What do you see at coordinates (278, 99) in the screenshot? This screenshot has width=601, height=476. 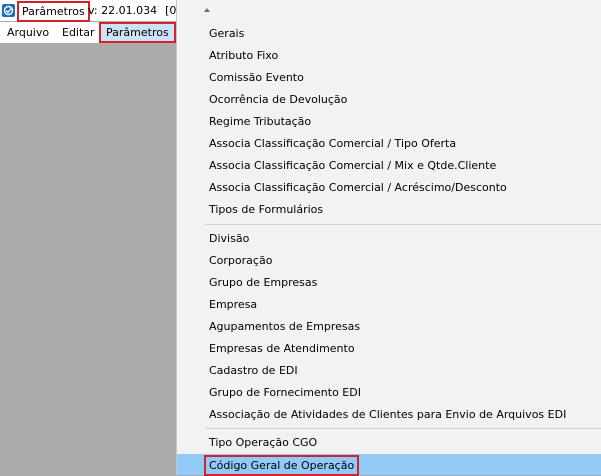 I see `menu-item-label: Ocorrência de Devolução` at bounding box center [278, 99].